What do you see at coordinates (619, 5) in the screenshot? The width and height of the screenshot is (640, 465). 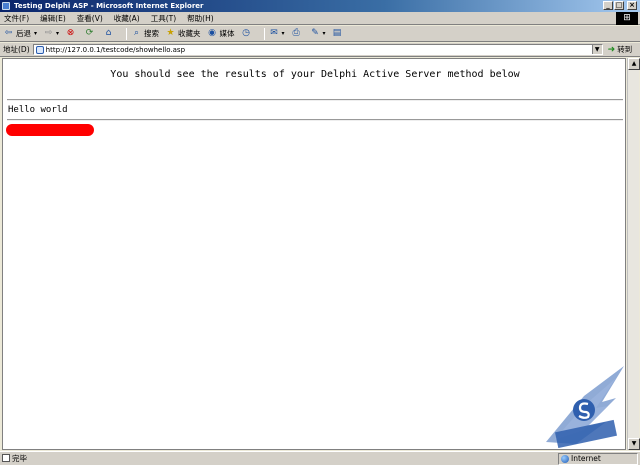 I see `maximize-button: □` at bounding box center [619, 5].